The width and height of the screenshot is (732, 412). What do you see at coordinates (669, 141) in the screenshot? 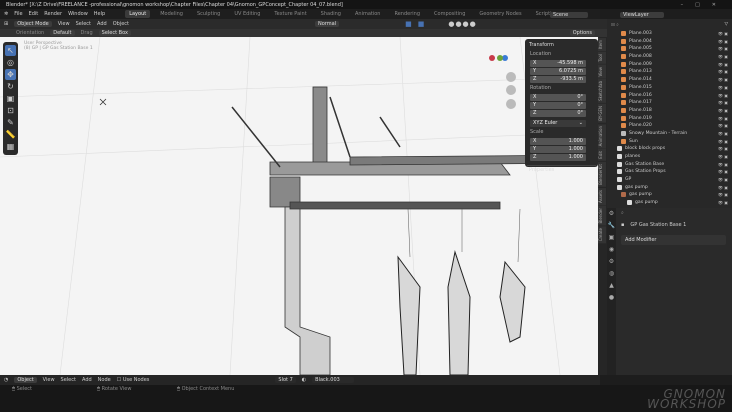
I see `outliner-item: Sun 👁 ▣` at bounding box center [669, 141].